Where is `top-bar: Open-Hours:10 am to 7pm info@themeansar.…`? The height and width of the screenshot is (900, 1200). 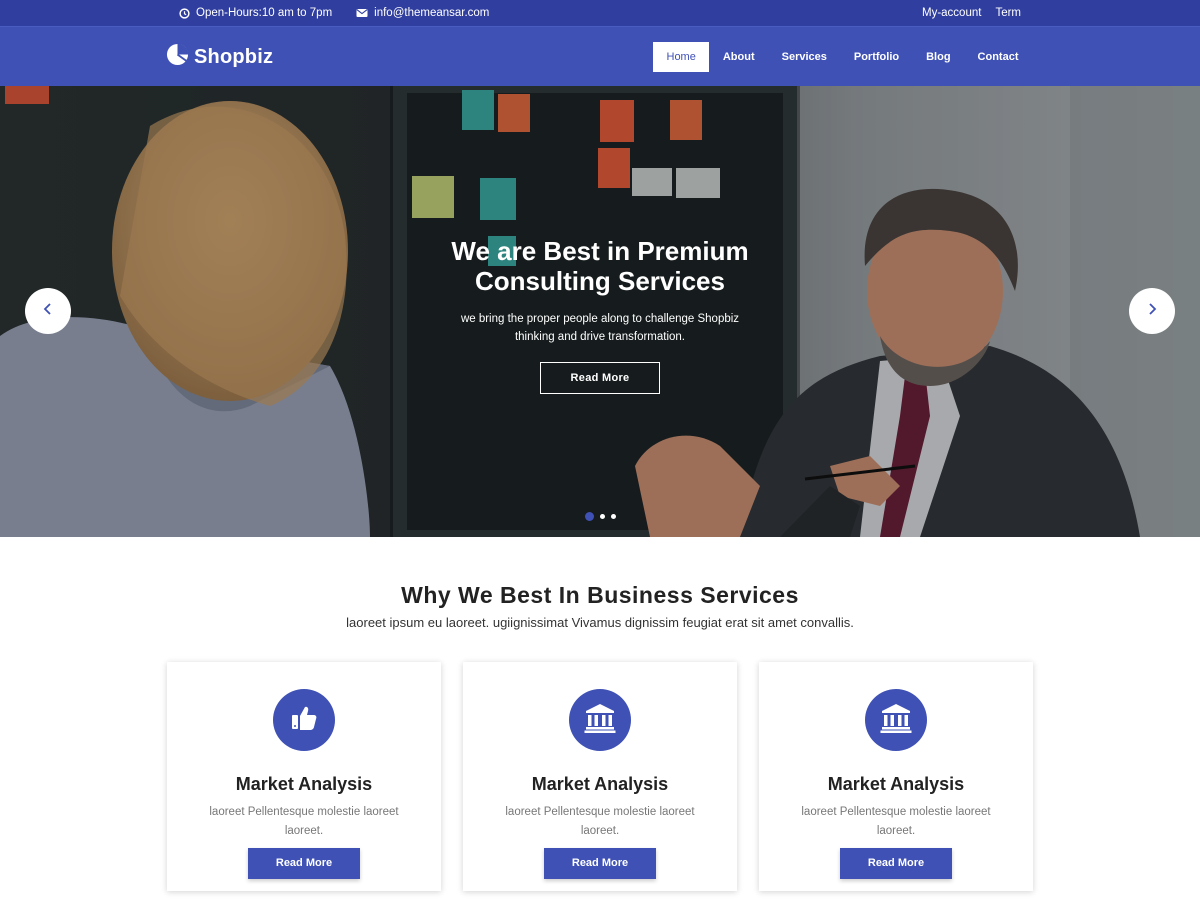
top-bar: Open-Hours:10 am to 7pm info@themeansar.… is located at coordinates (600, 13).